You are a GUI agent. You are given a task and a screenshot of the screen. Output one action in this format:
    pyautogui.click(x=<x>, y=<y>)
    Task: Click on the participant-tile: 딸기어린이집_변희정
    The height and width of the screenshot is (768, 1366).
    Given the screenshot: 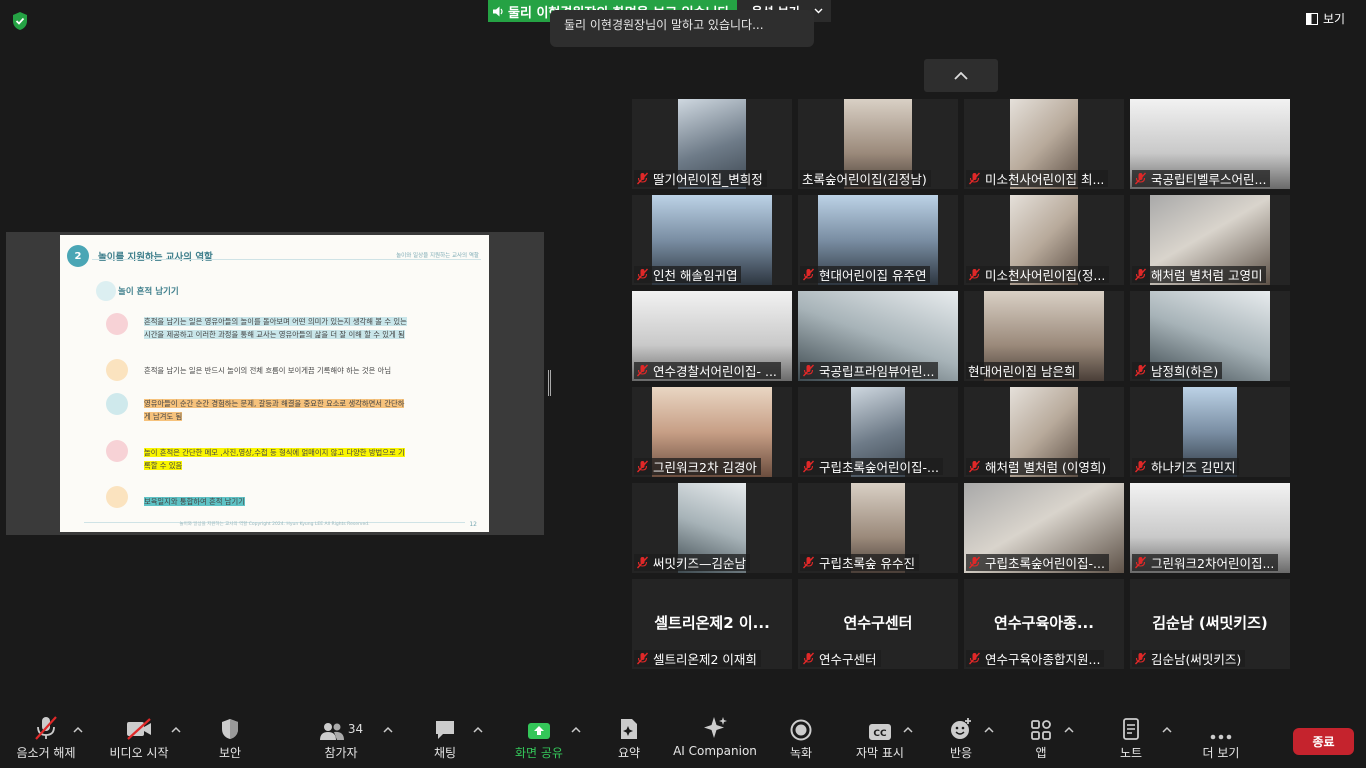 What is the action you would take?
    pyautogui.click(x=712, y=144)
    